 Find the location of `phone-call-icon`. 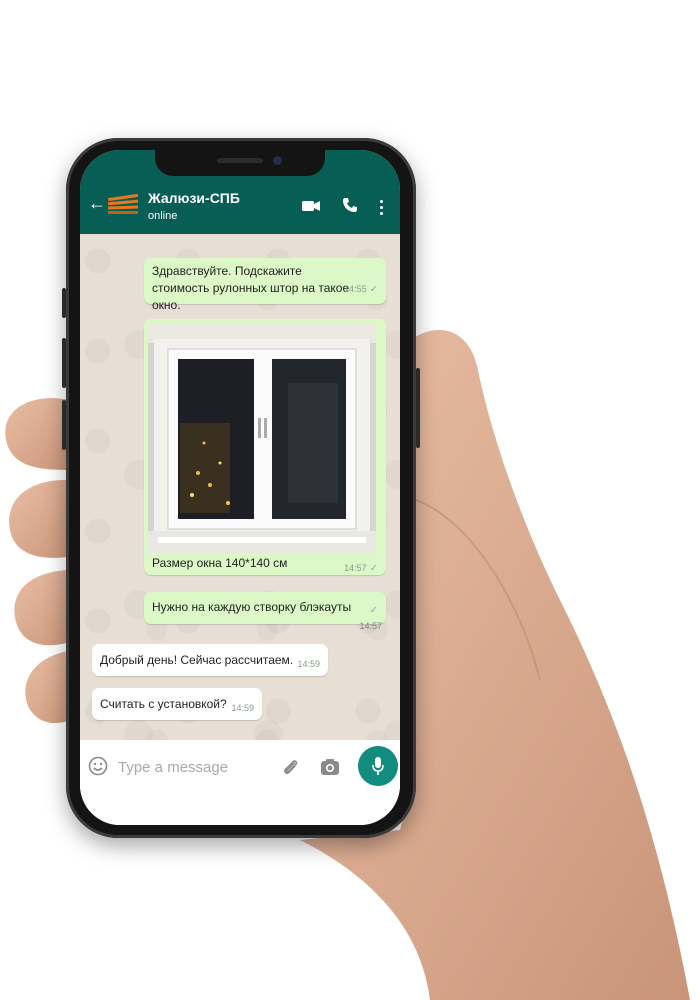

phone-call-icon is located at coordinates (350, 205).